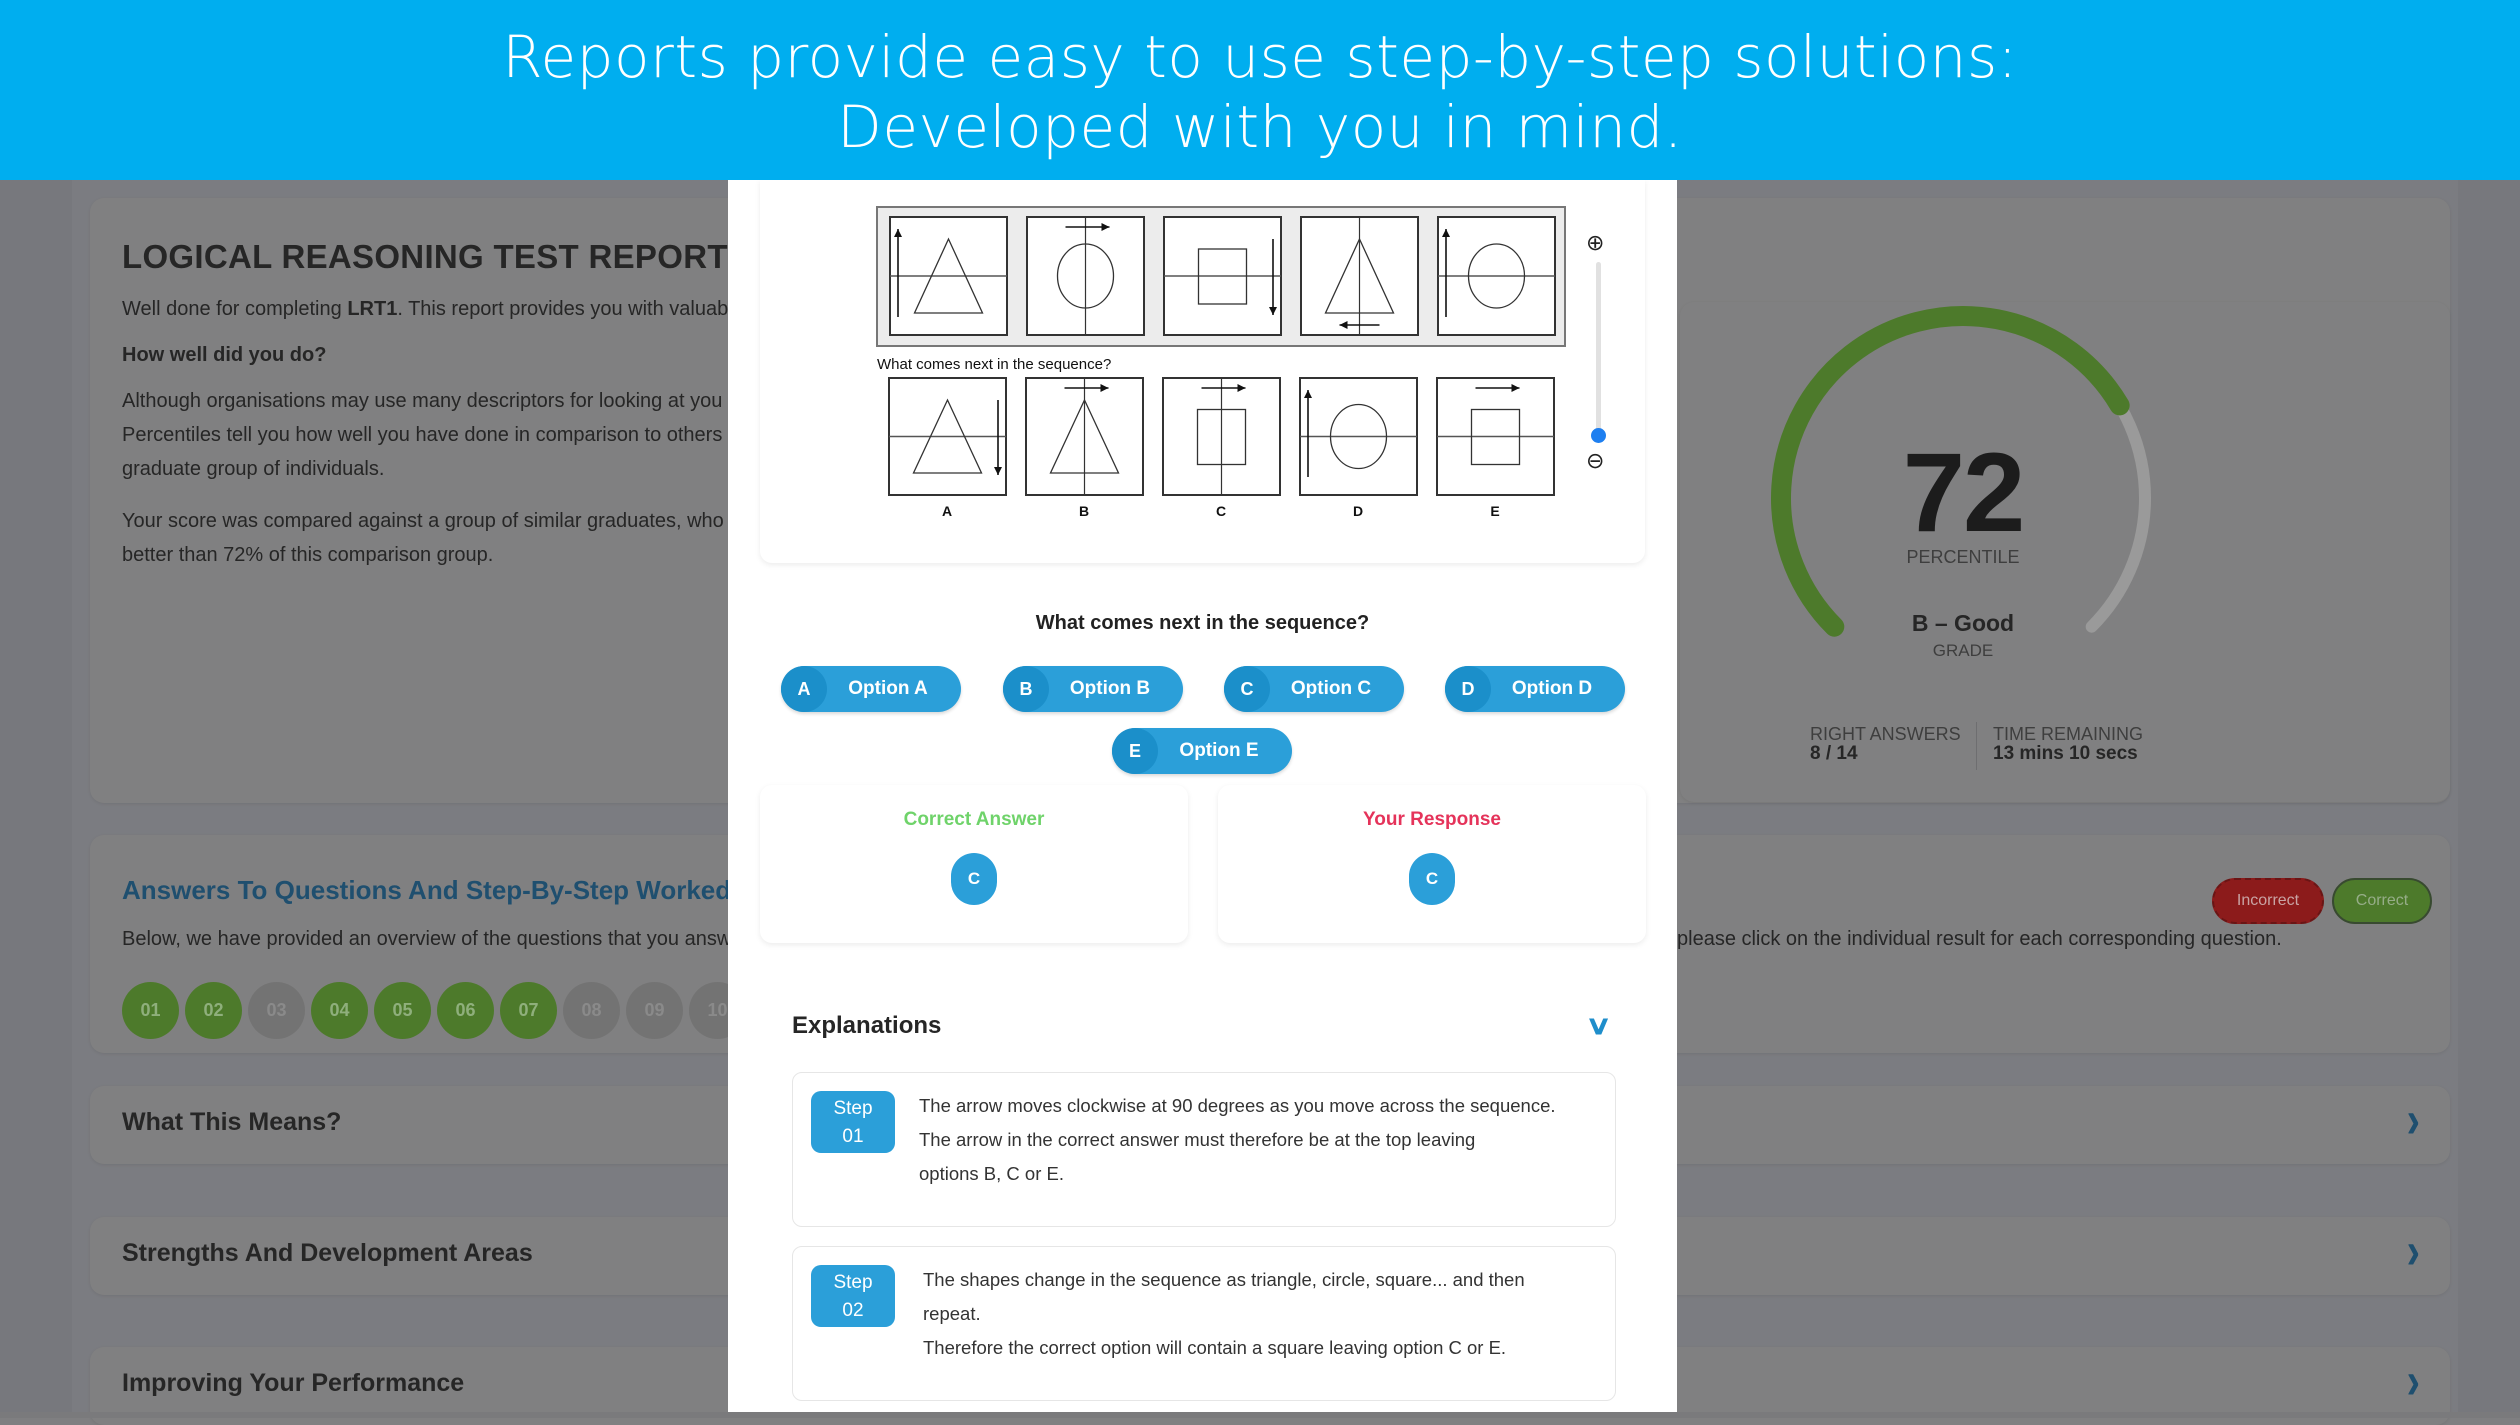 This screenshot has width=2520, height=1425. Describe the element at coordinates (1202, 623) in the screenshot. I see `question-text: What comes next in the sequence?` at that location.